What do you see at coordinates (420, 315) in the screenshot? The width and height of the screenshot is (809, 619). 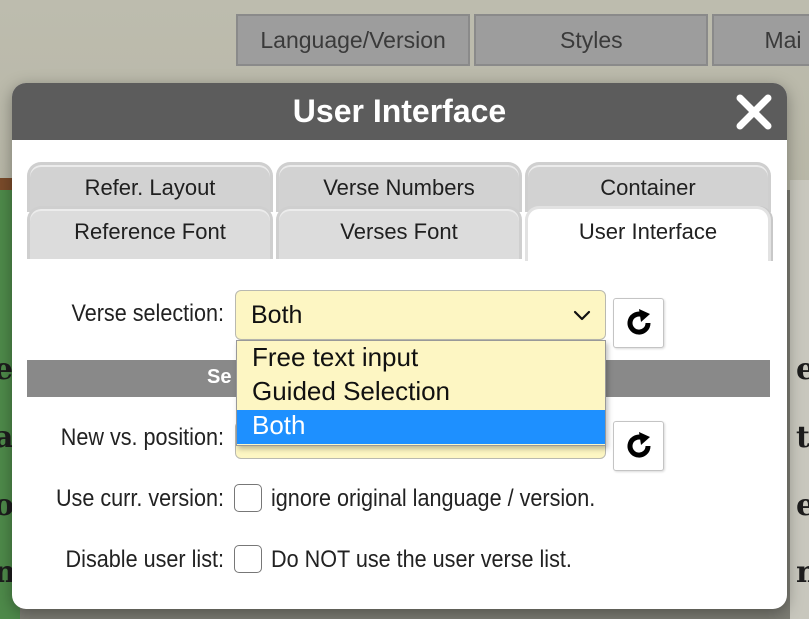 I see `verse-selection-select: Both` at bounding box center [420, 315].